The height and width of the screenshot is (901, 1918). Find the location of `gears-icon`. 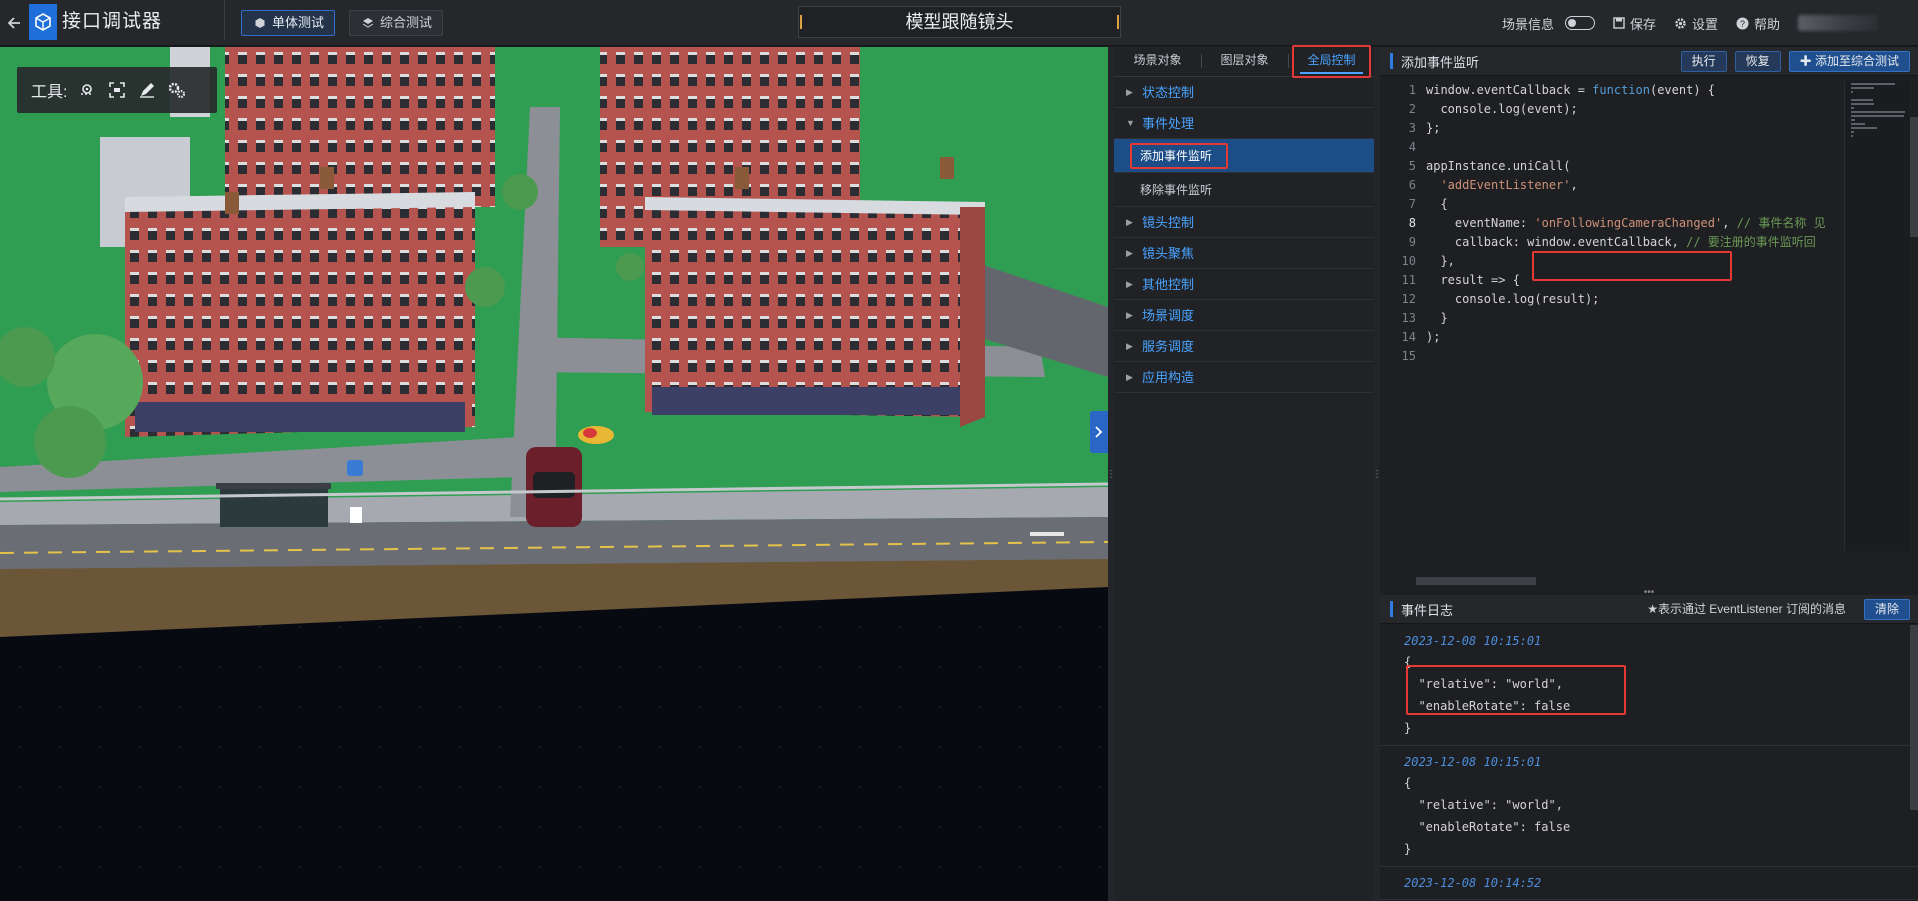

gears-icon is located at coordinates (177, 90).